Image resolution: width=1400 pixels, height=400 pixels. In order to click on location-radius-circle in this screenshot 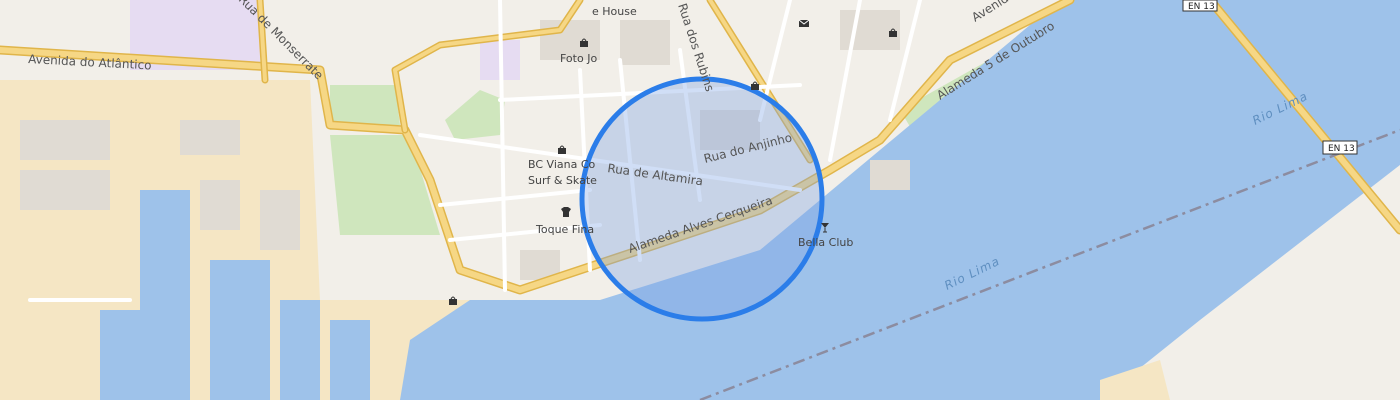, I will do `click(702, 199)`.